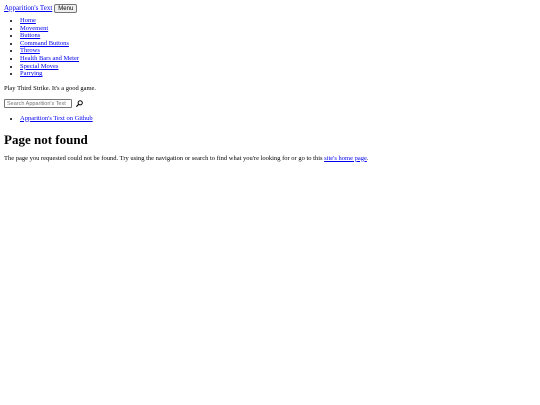 The height and width of the screenshot is (405, 540). What do you see at coordinates (270, 8) in the screenshot?
I see `site-header: Apparition's Text Menu` at bounding box center [270, 8].